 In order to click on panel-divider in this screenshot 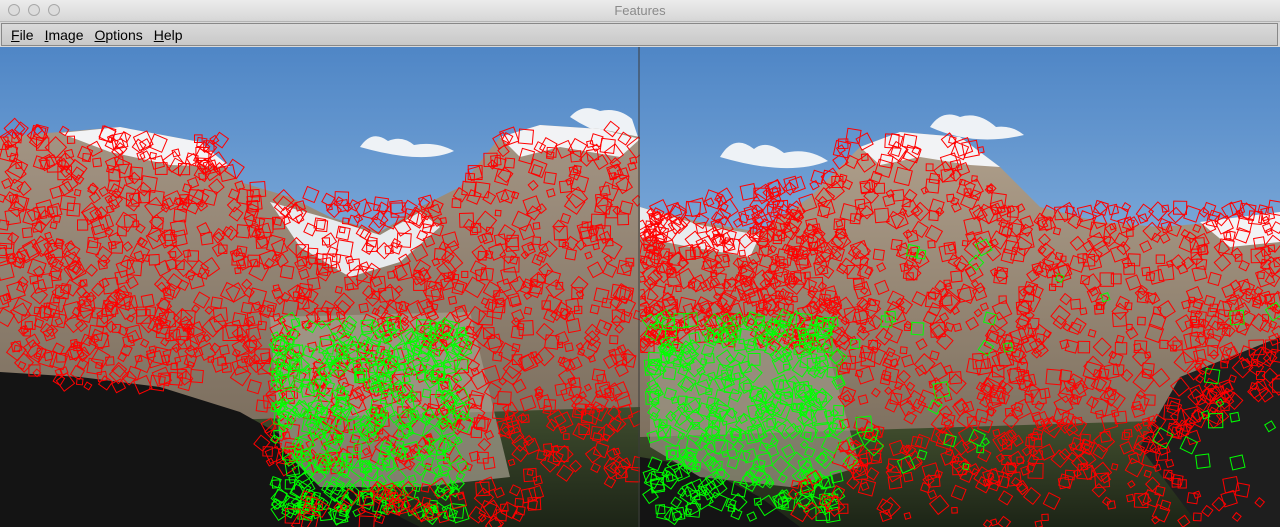, I will do `click(639, 287)`.